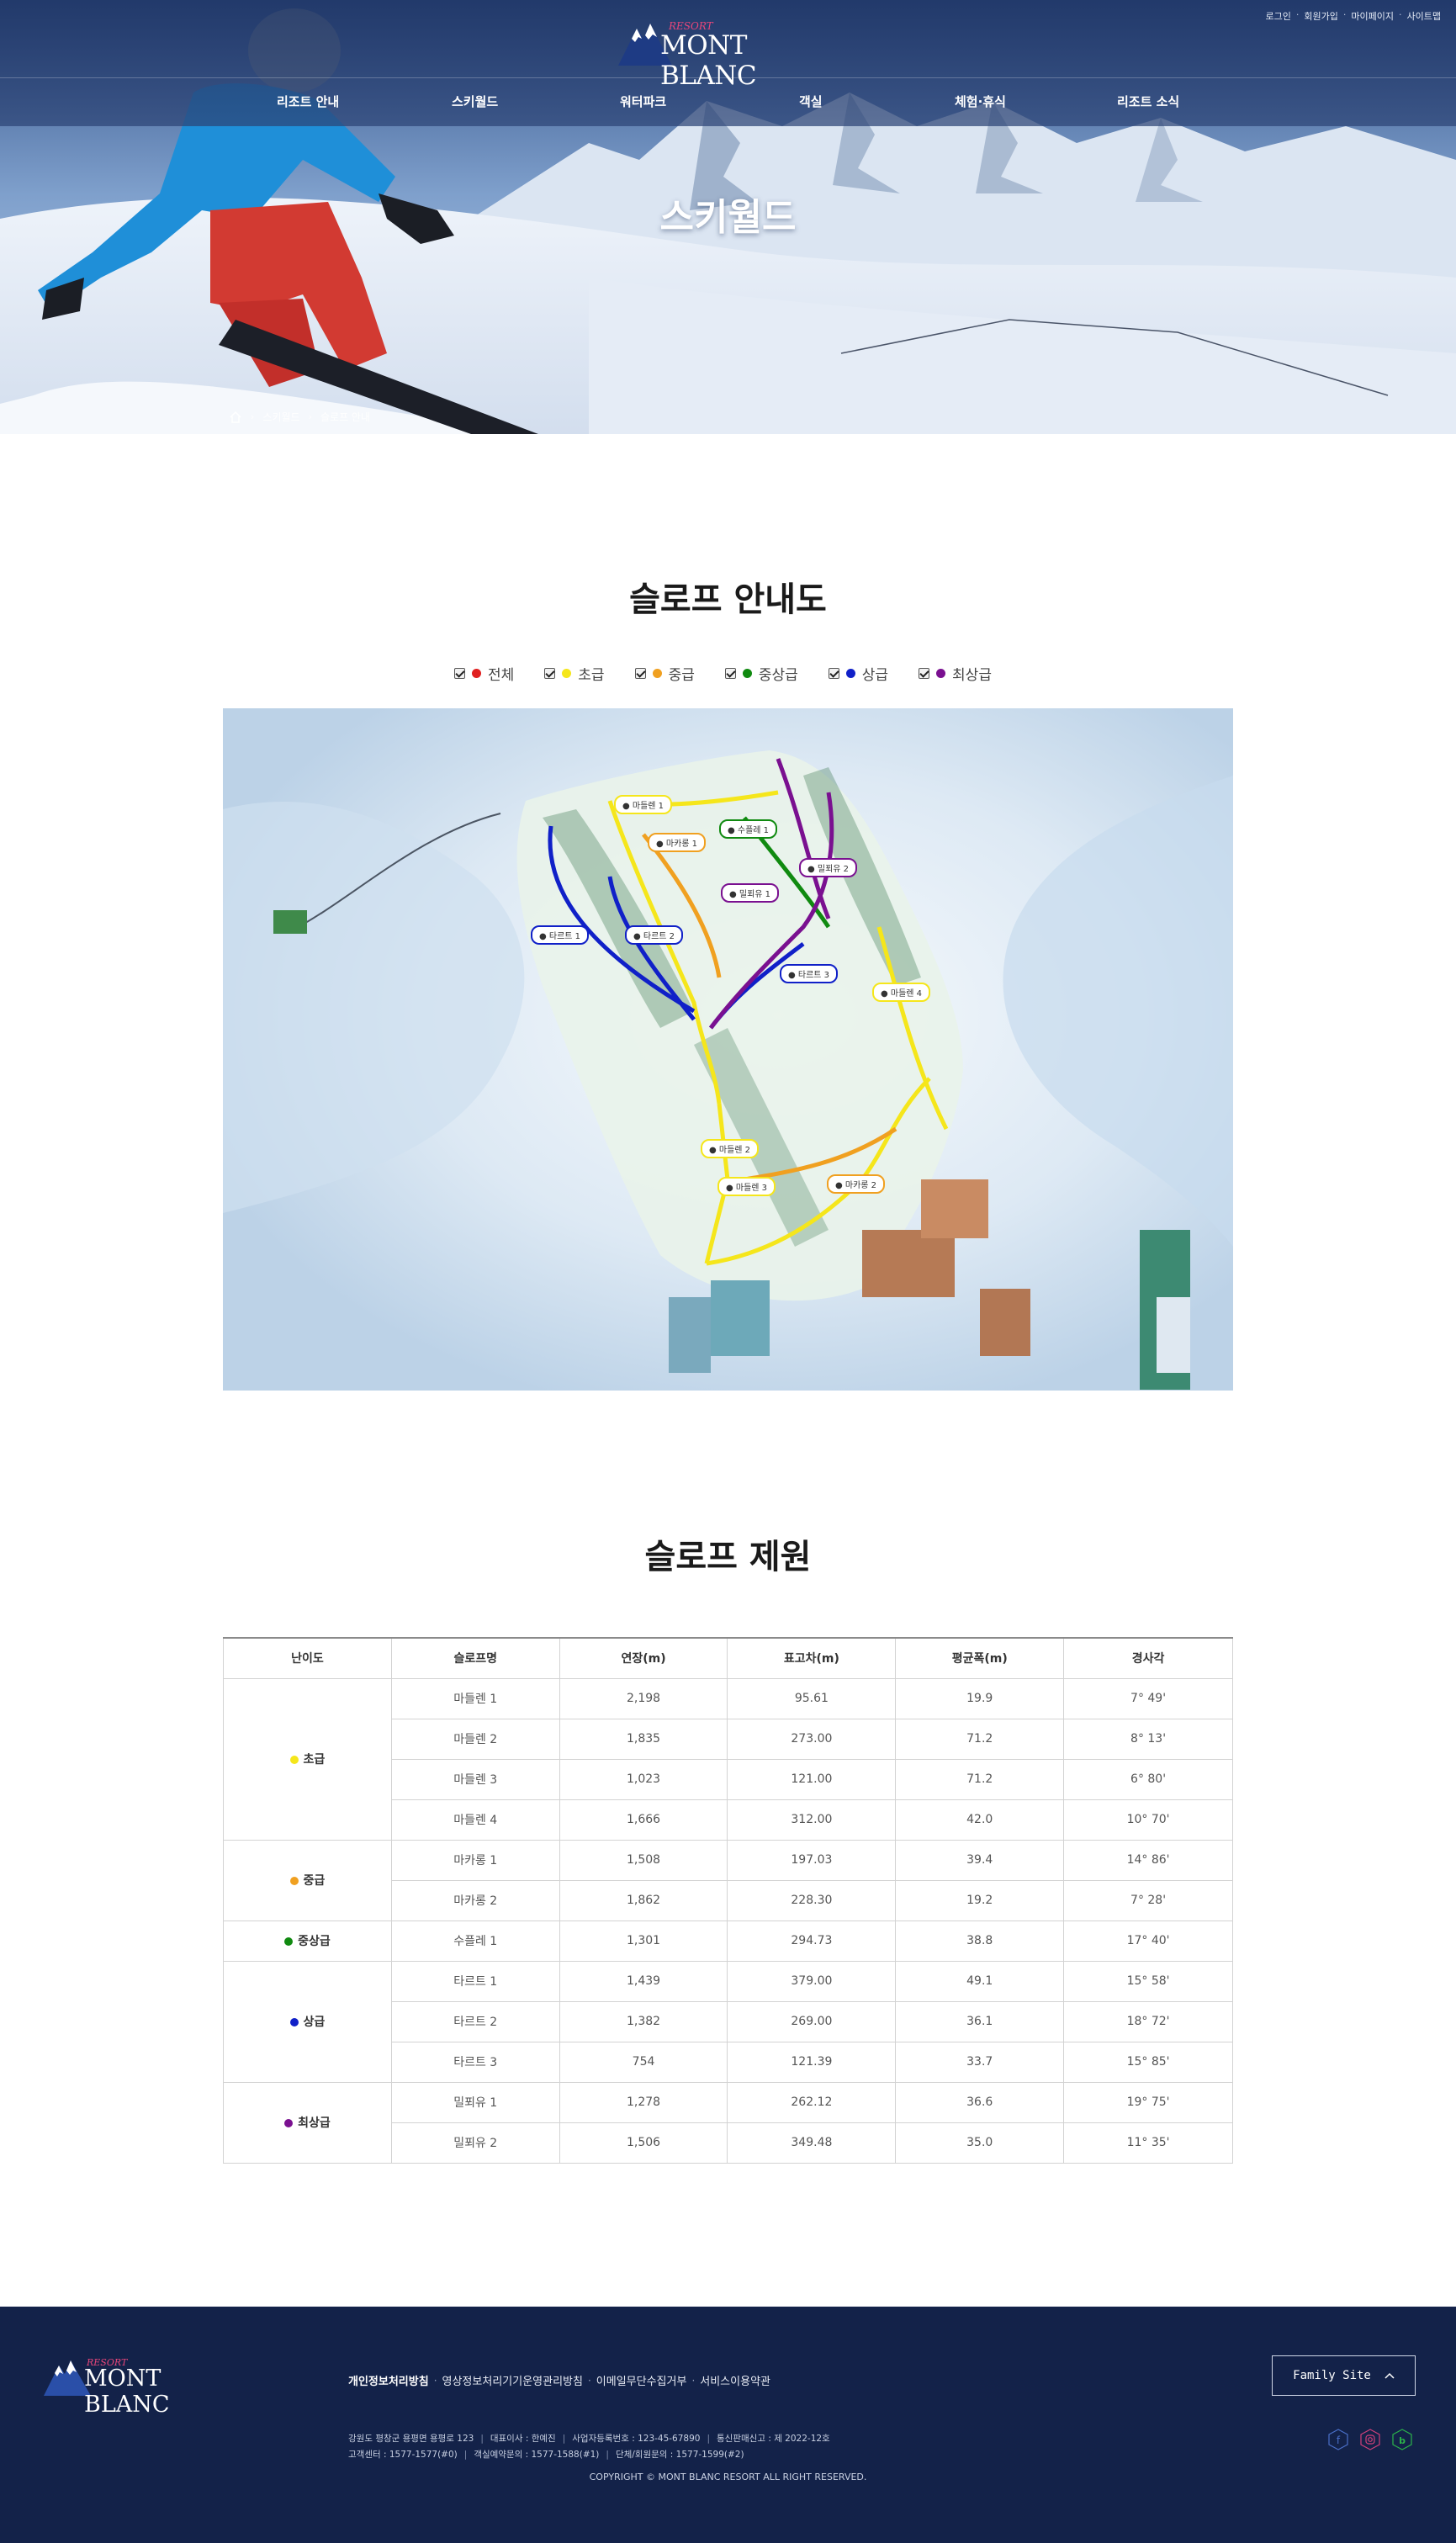  What do you see at coordinates (643, 1658) in the screenshot?
I see `column-header: 연장(m)` at bounding box center [643, 1658].